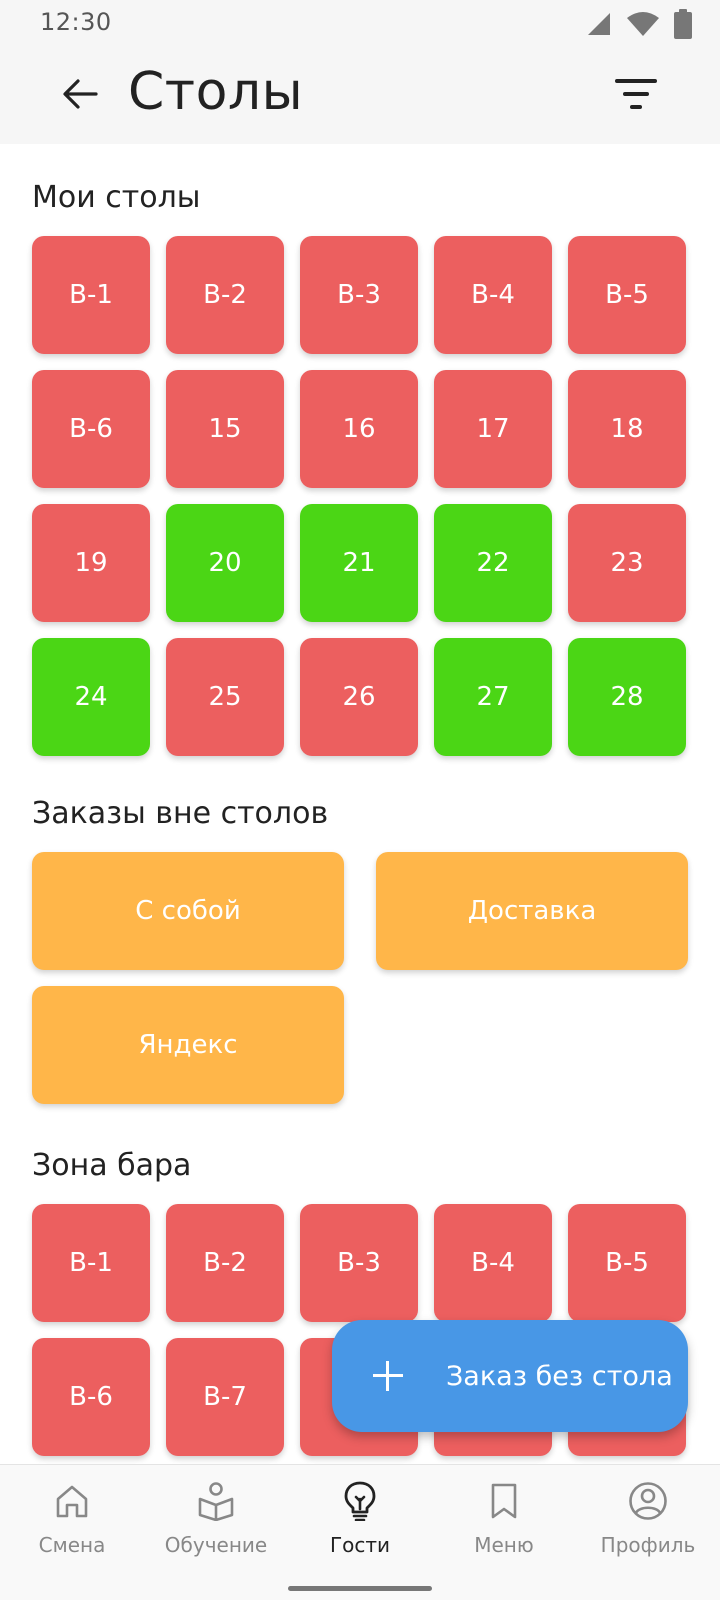  Describe the element at coordinates (599, 26) in the screenshot. I see `cellular-signal-icon` at that location.